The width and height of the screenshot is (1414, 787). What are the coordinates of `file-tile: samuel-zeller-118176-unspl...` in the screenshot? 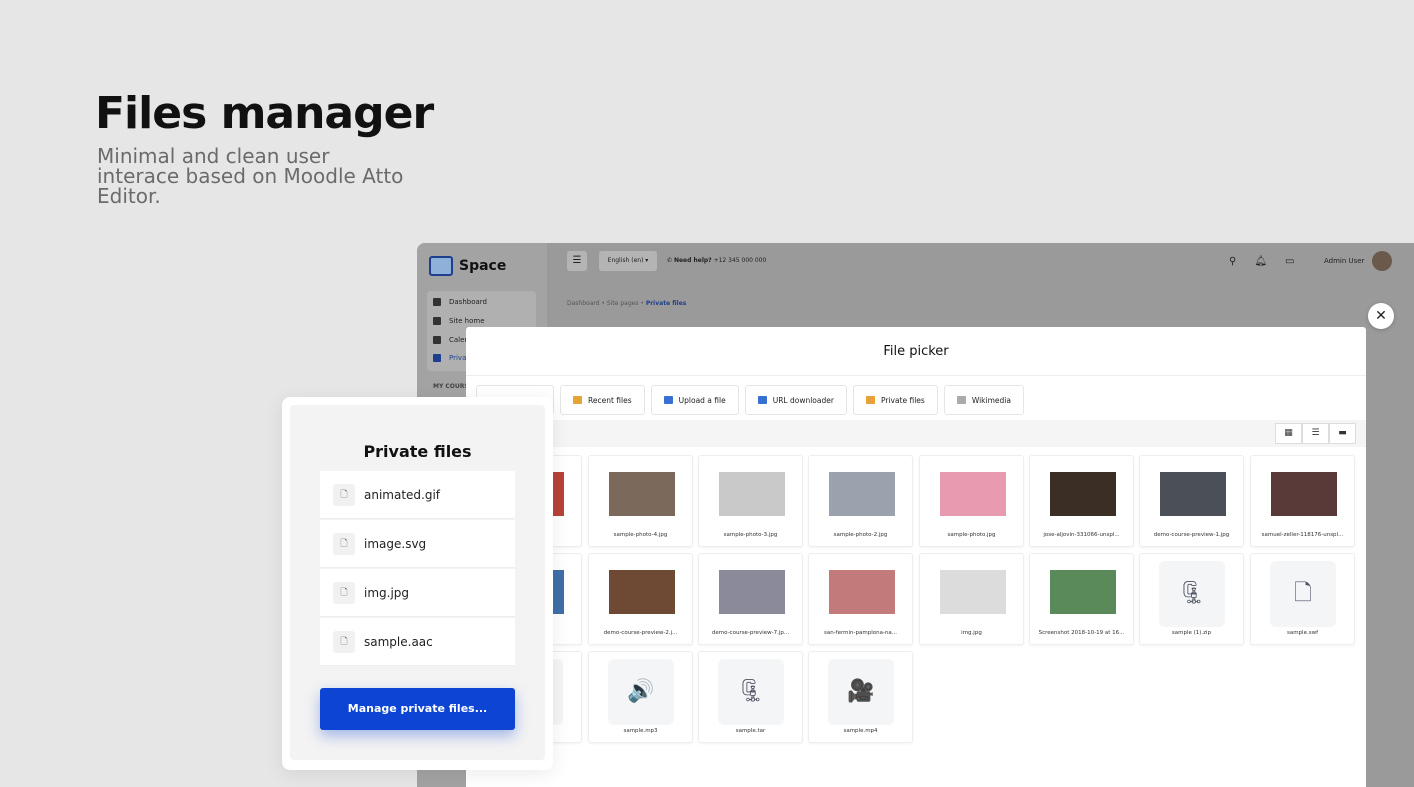 It's located at (1302, 501).